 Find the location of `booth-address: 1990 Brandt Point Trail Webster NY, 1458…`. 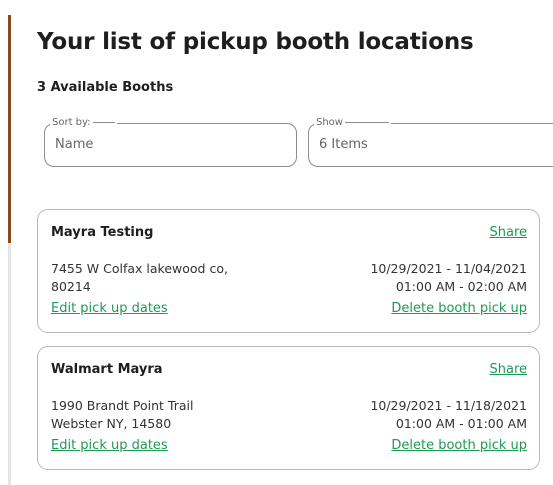

booth-address: 1990 Brandt Point Trail Webster NY, 1458… is located at coordinates (122, 415).